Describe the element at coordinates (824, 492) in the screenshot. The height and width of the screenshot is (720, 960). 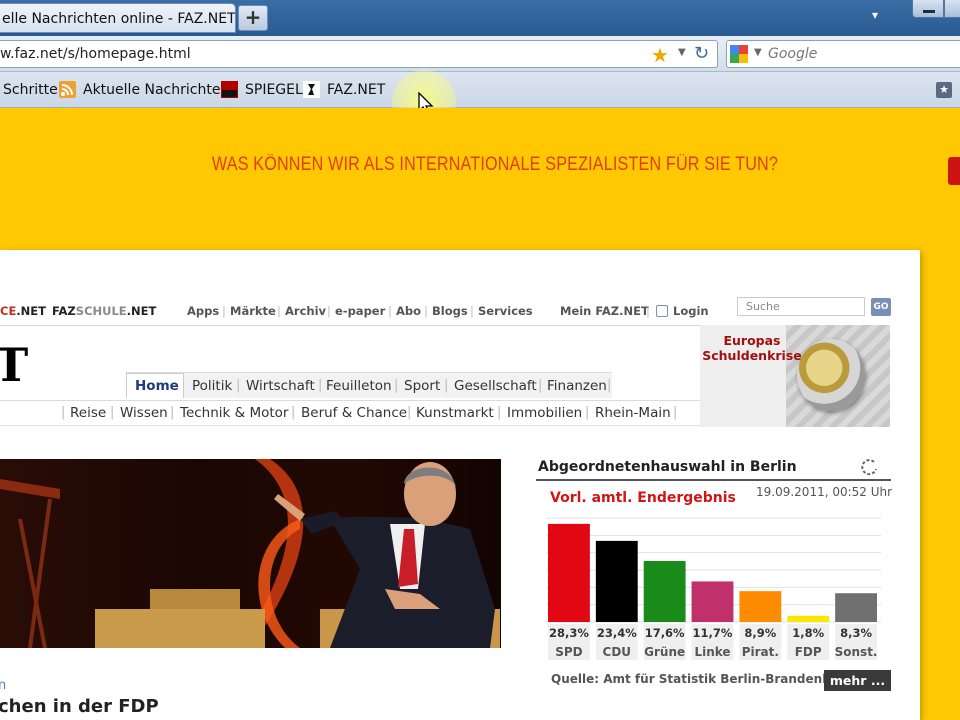
I see `election-timestamp: 19.09.2011, 00:52 Uhr` at that location.